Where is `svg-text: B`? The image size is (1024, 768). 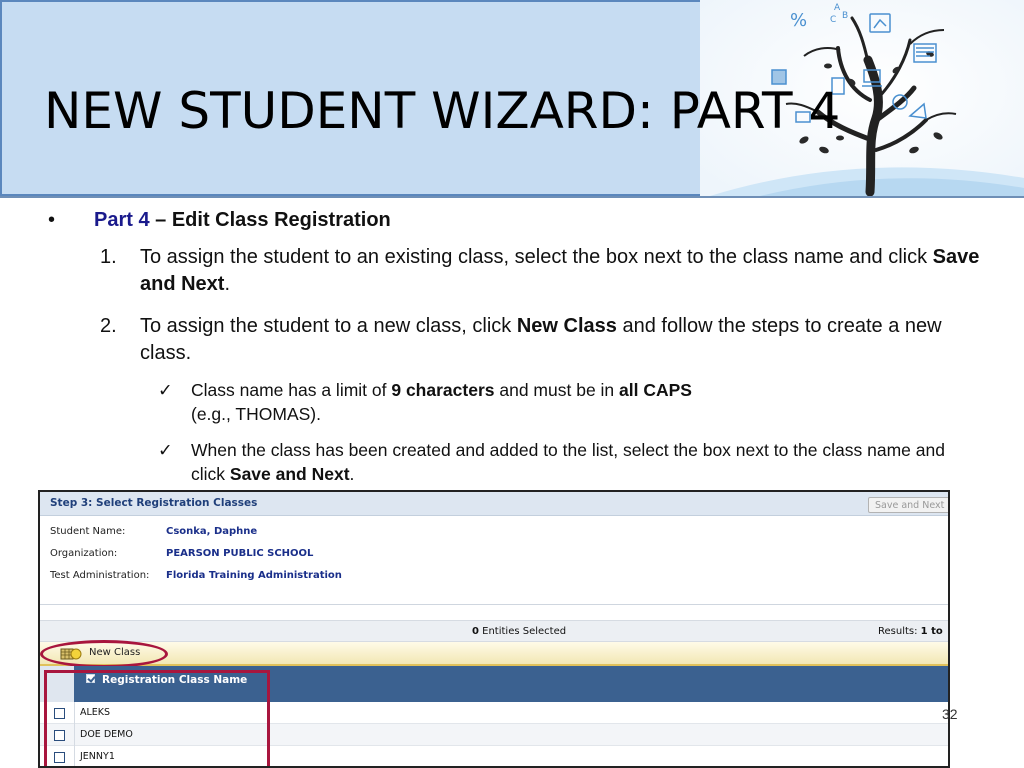 svg-text: B is located at coordinates (845, 16).